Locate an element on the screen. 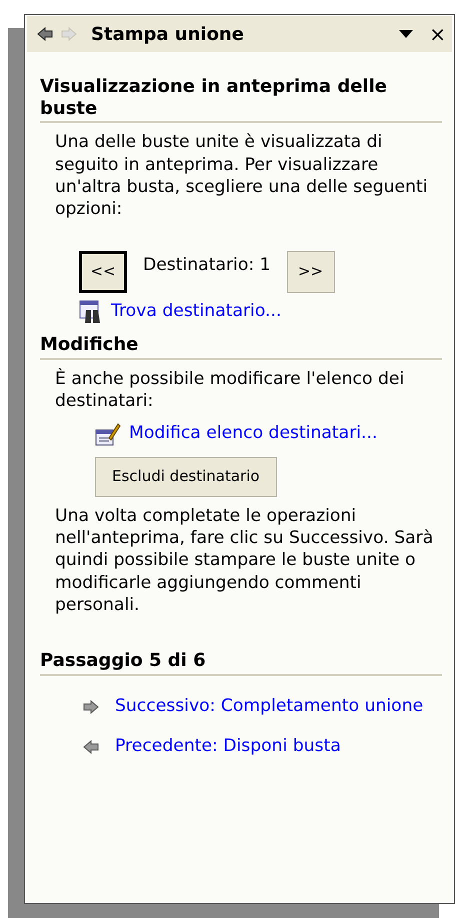 Image resolution: width=457 pixels, height=918 pixels. previous-button: << is located at coordinates (103, 271).